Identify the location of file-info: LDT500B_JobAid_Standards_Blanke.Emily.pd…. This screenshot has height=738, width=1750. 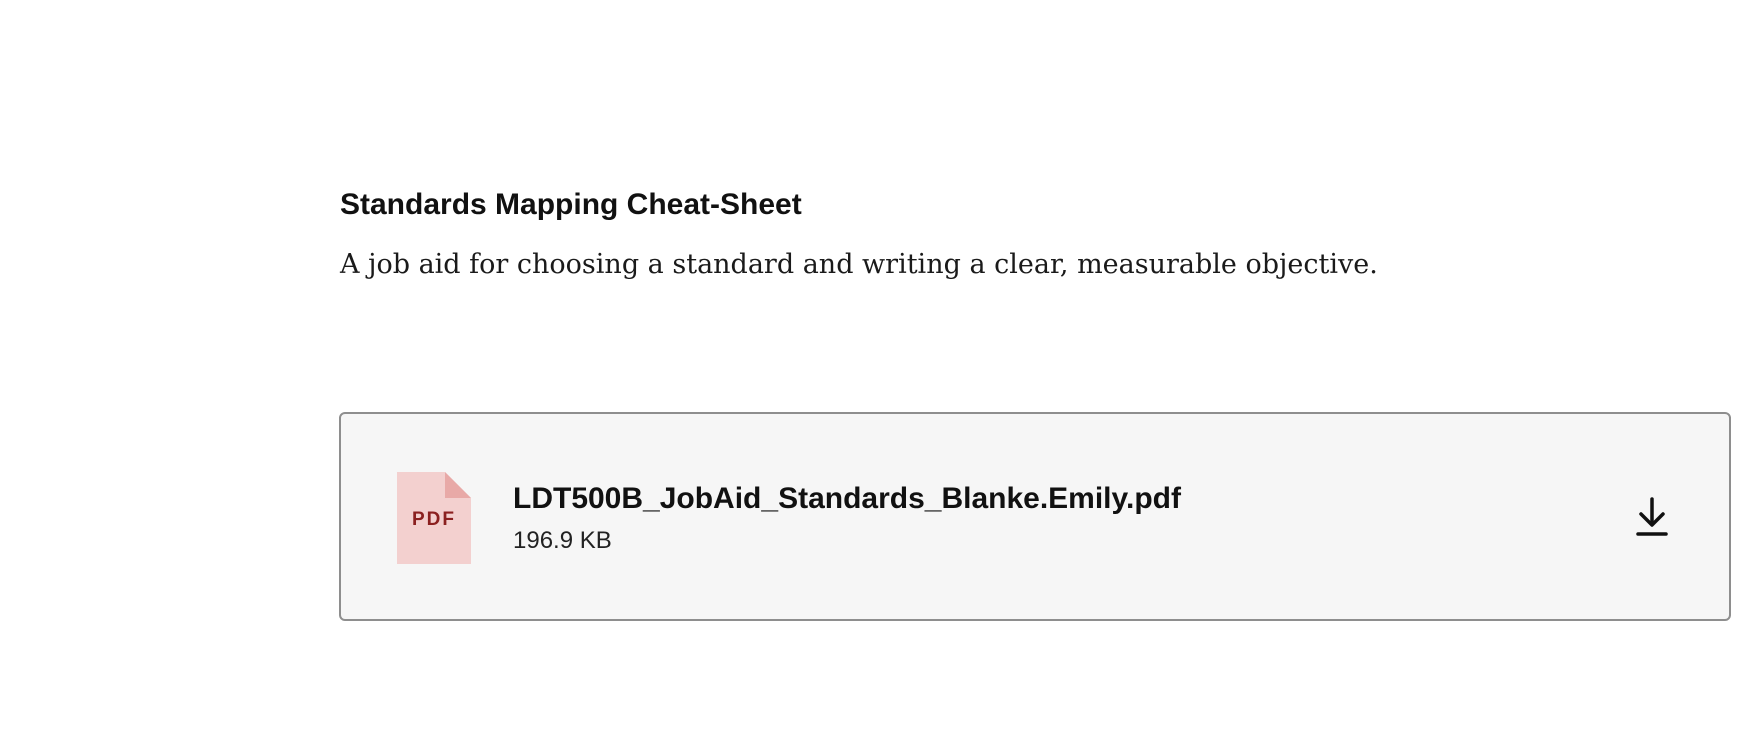
(847, 518).